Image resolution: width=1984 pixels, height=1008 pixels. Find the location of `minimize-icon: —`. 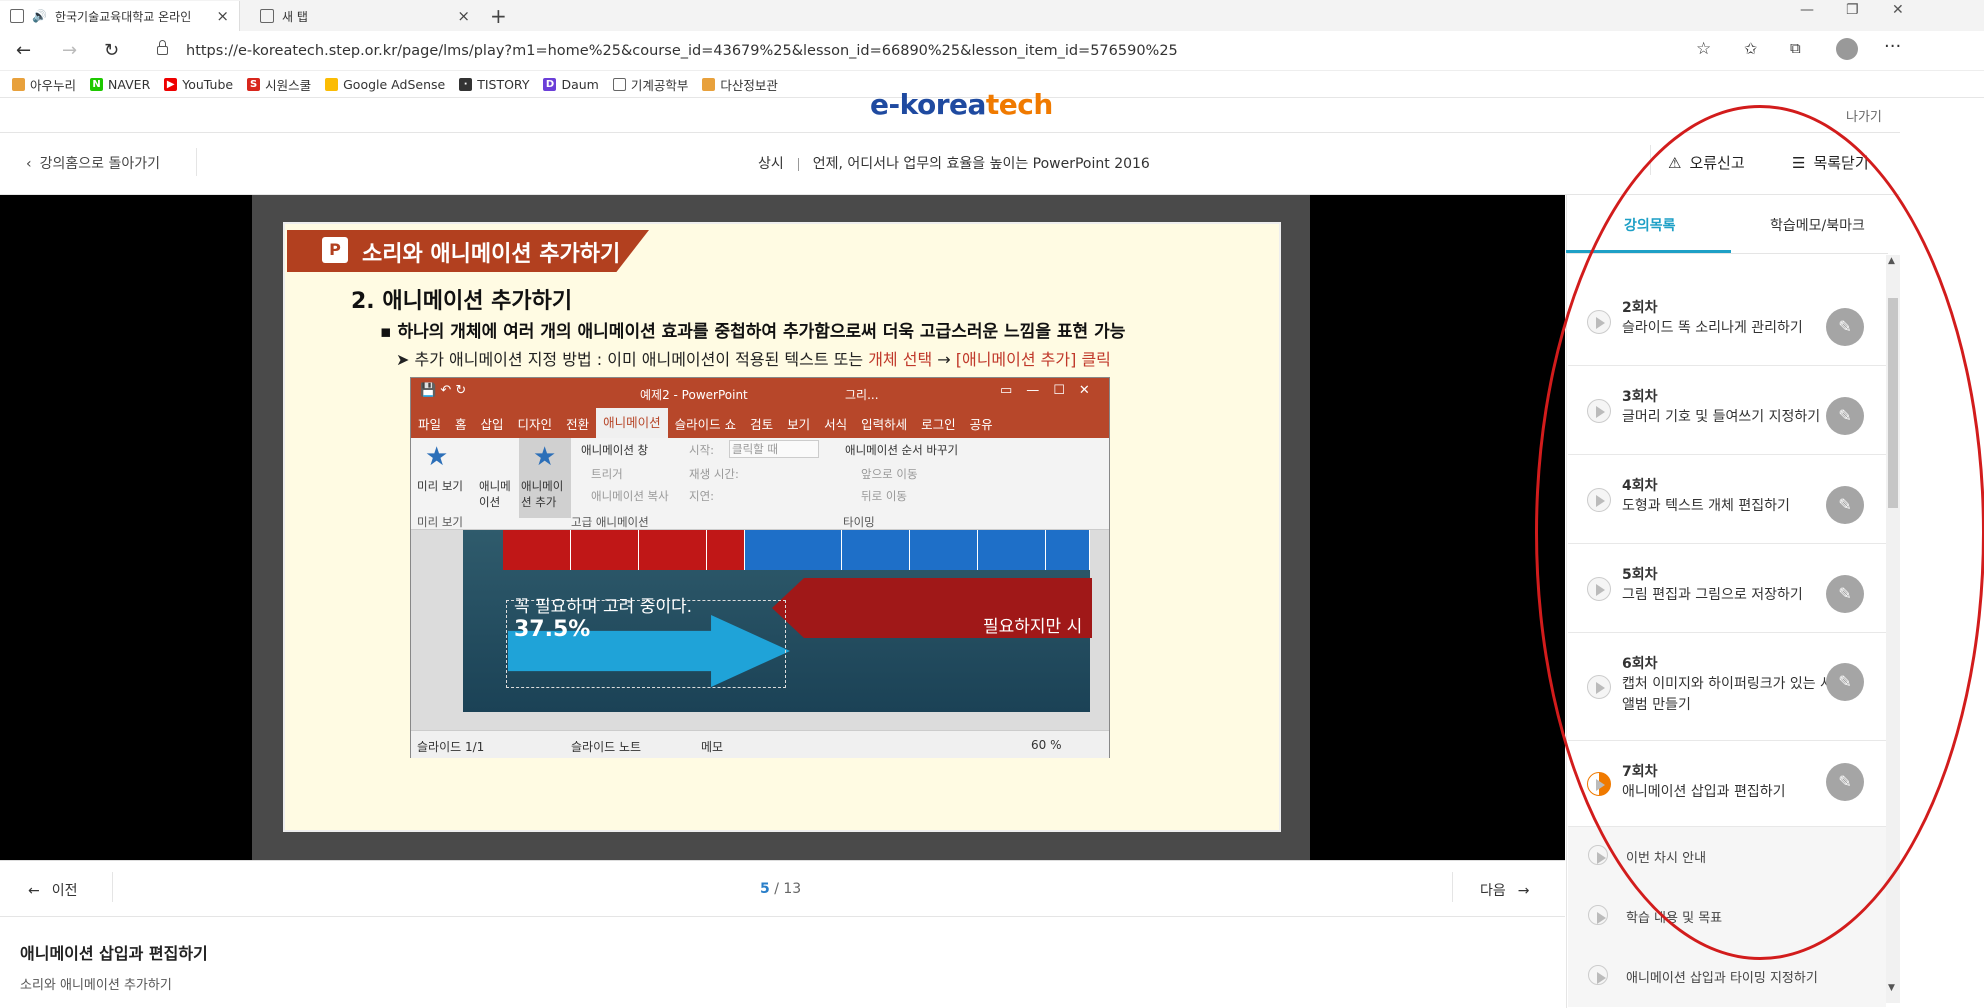

minimize-icon: — is located at coordinates (1807, 10).